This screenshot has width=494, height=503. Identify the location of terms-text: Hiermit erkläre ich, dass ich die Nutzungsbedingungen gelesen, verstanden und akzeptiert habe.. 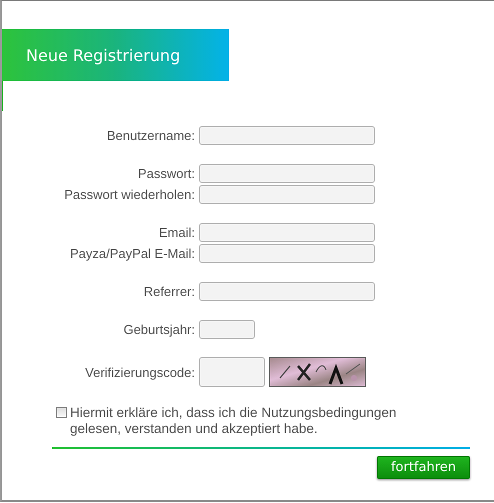
(234, 421).